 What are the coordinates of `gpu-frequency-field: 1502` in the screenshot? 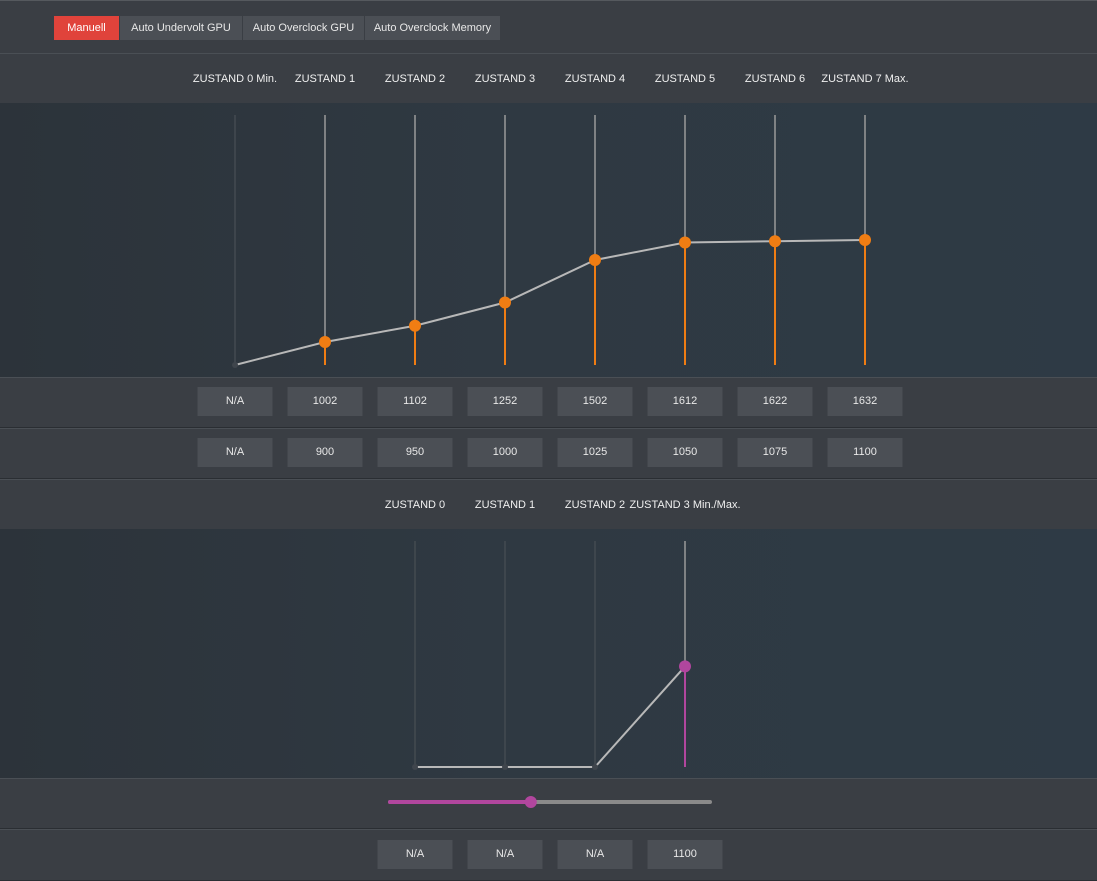 It's located at (595, 401).